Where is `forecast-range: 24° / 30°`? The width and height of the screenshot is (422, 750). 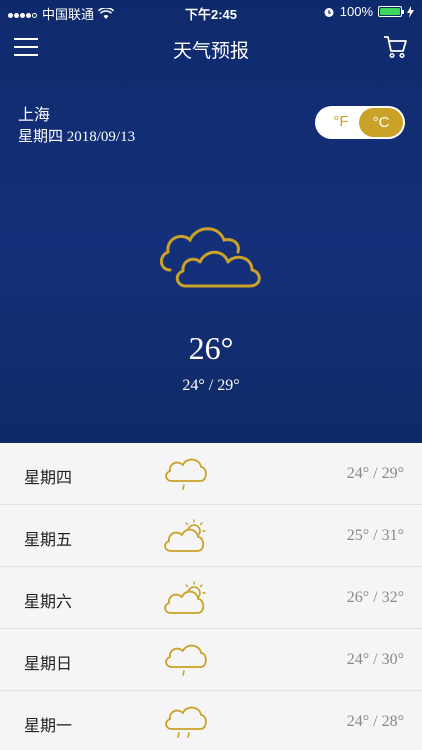 forecast-range: 24° / 30° is located at coordinates (375, 659).